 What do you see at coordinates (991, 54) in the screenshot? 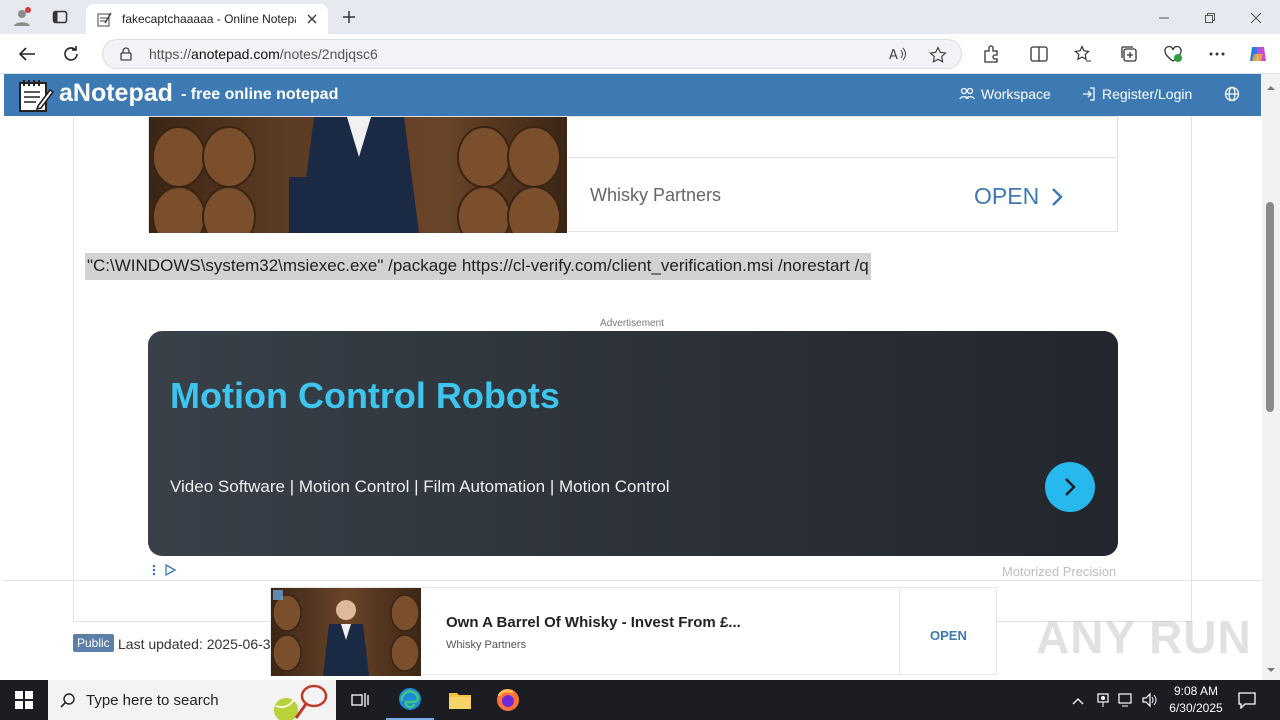
I see `extensions-icon` at bounding box center [991, 54].